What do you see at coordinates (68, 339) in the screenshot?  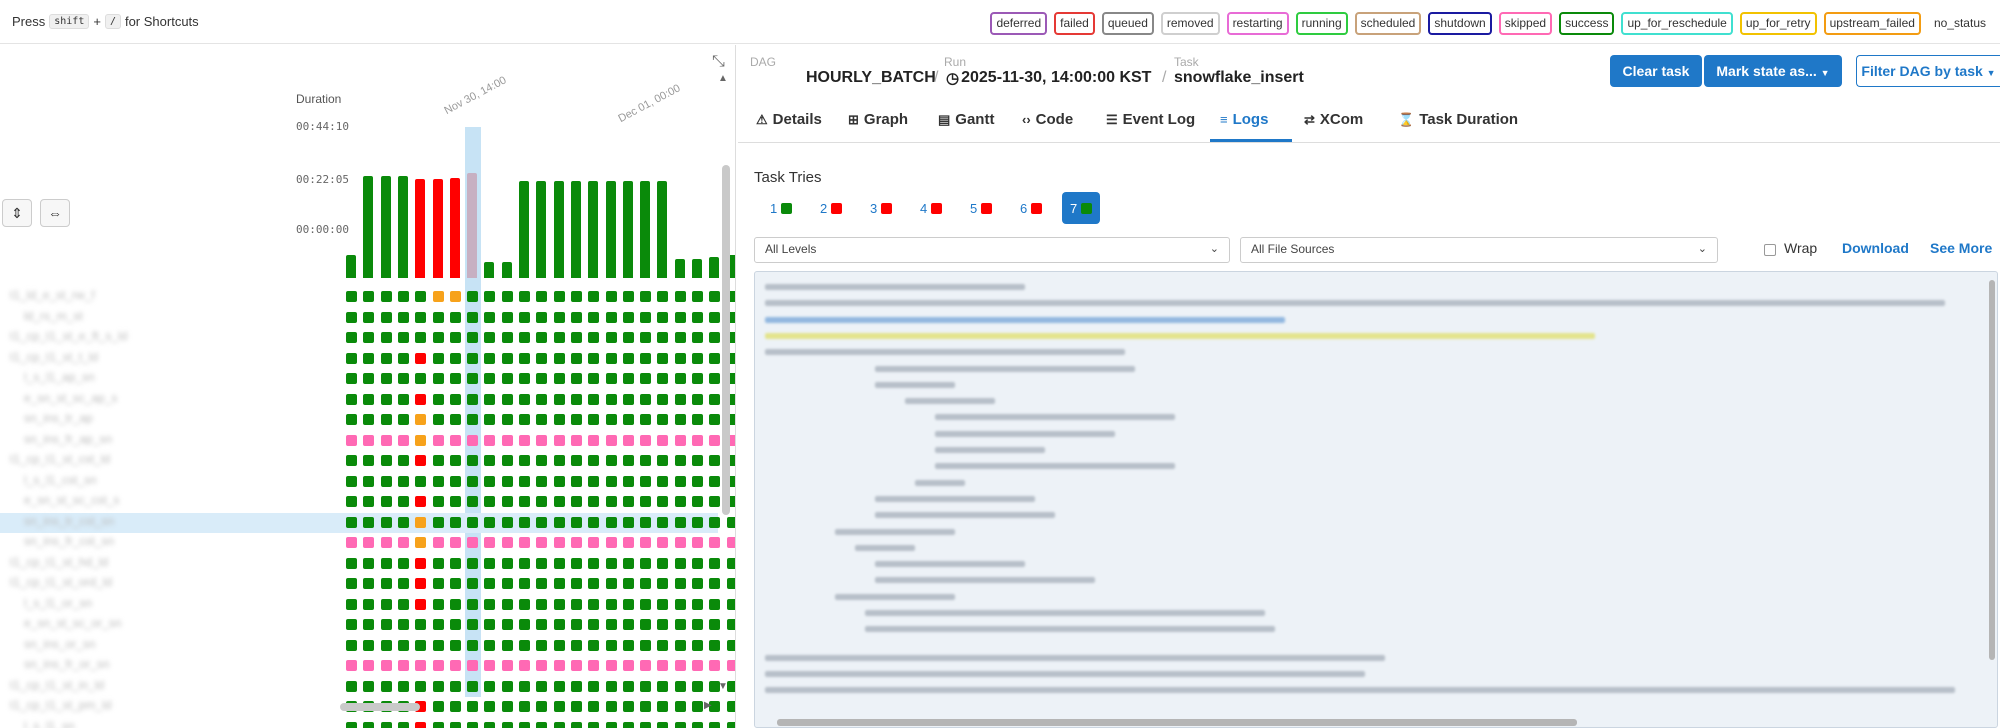 I see `task-name: t1_cp_t1_st_e_ft_s_ld` at bounding box center [68, 339].